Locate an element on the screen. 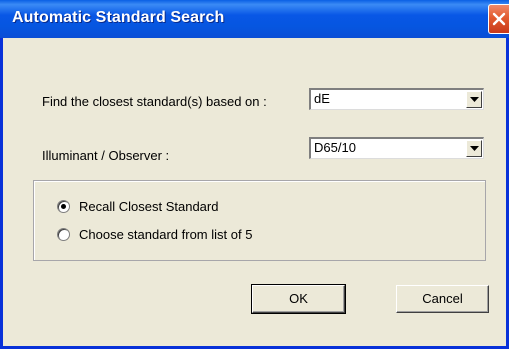 The image size is (509, 349). radio-button-unchecked is located at coordinates (63, 234).